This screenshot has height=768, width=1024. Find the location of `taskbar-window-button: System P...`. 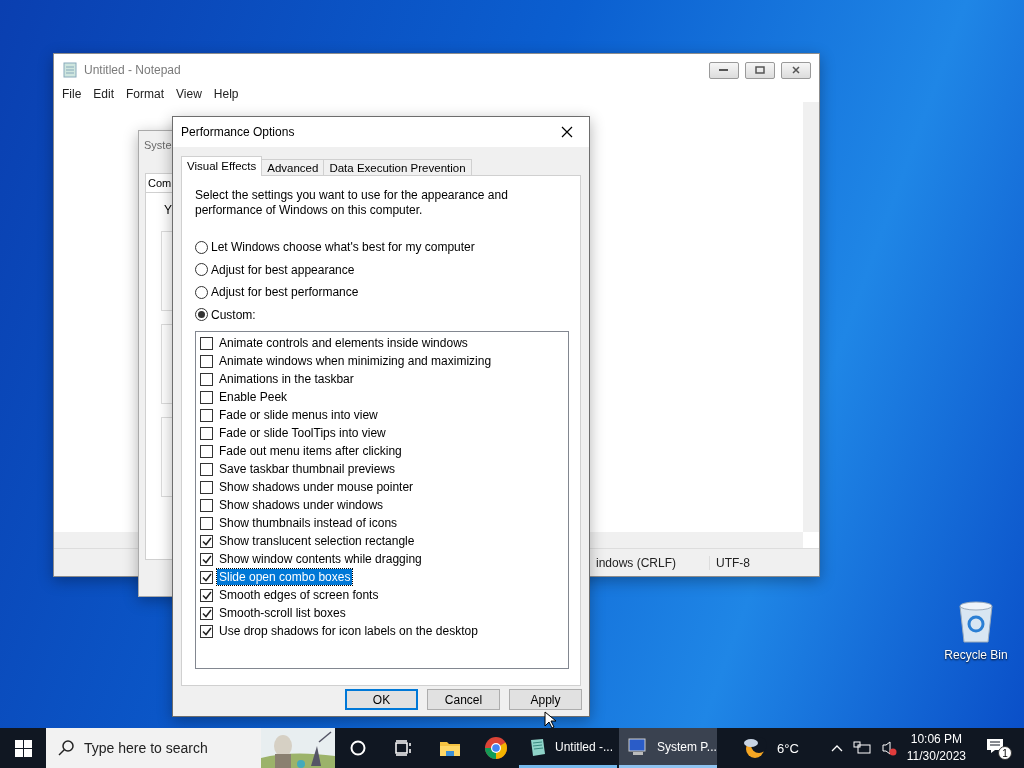

taskbar-window-button: System P... is located at coordinates (668, 748).